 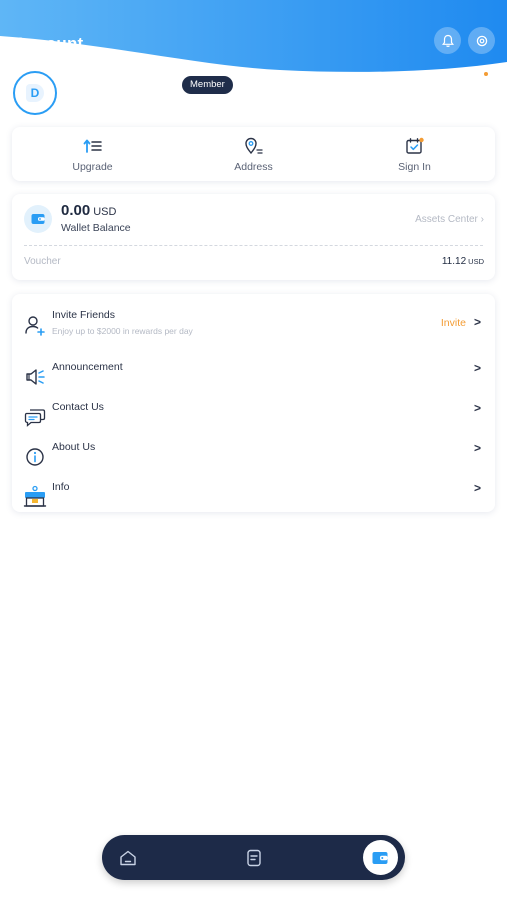 I want to click on info-booth-icon, so click(x=35, y=496).